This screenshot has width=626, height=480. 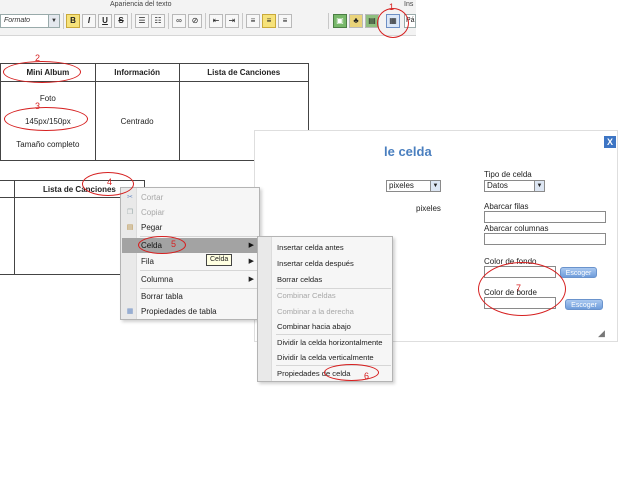 What do you see at coordinates (130, 227) in the screenshot?
I see `paste-icon: ▤` at bounding box center [130, 227].